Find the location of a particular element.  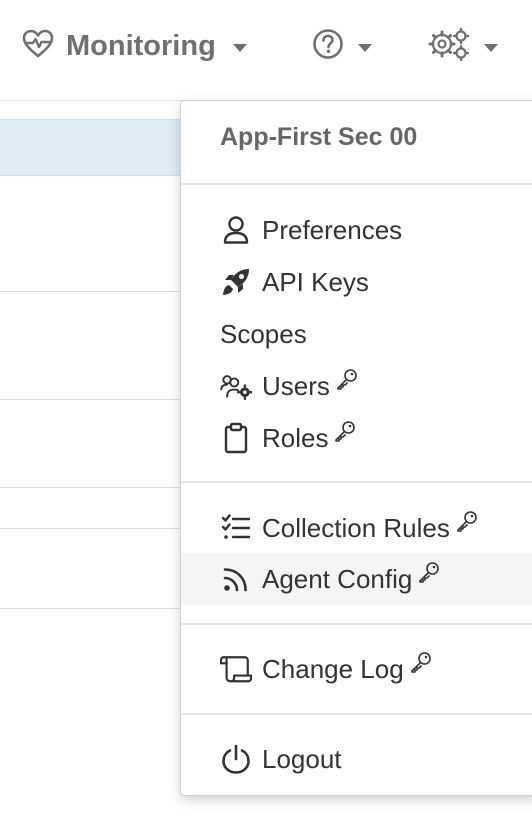

menu-item-roles: Roles is located at coordinates (356, 438).